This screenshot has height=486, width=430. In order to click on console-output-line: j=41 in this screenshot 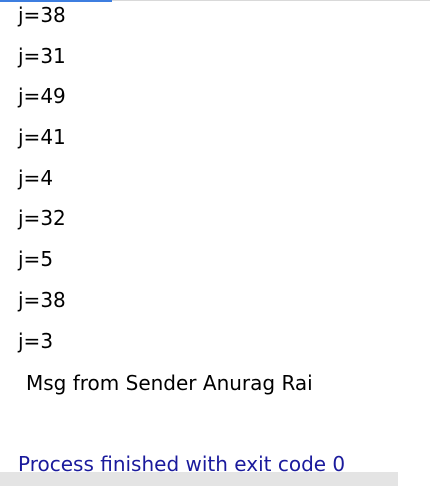, I will do `click(42, 137)`.